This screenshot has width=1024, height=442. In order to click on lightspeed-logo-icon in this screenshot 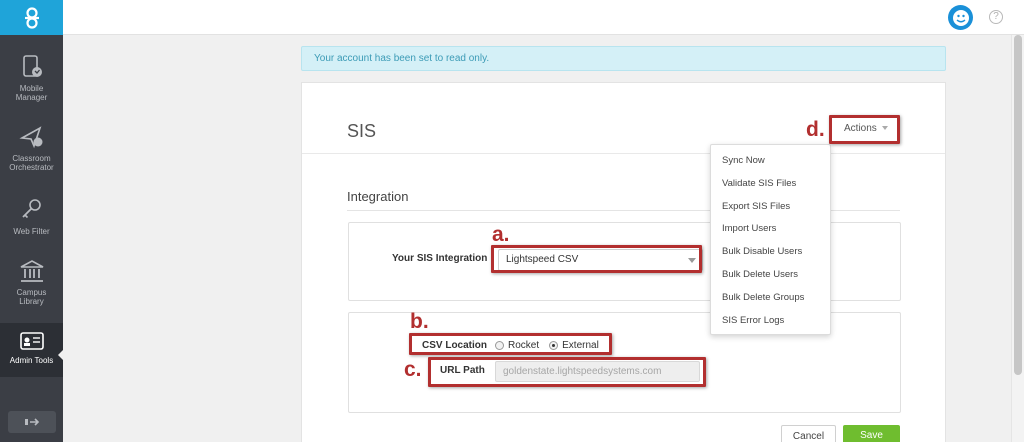, I will do `click(31, 17)`.